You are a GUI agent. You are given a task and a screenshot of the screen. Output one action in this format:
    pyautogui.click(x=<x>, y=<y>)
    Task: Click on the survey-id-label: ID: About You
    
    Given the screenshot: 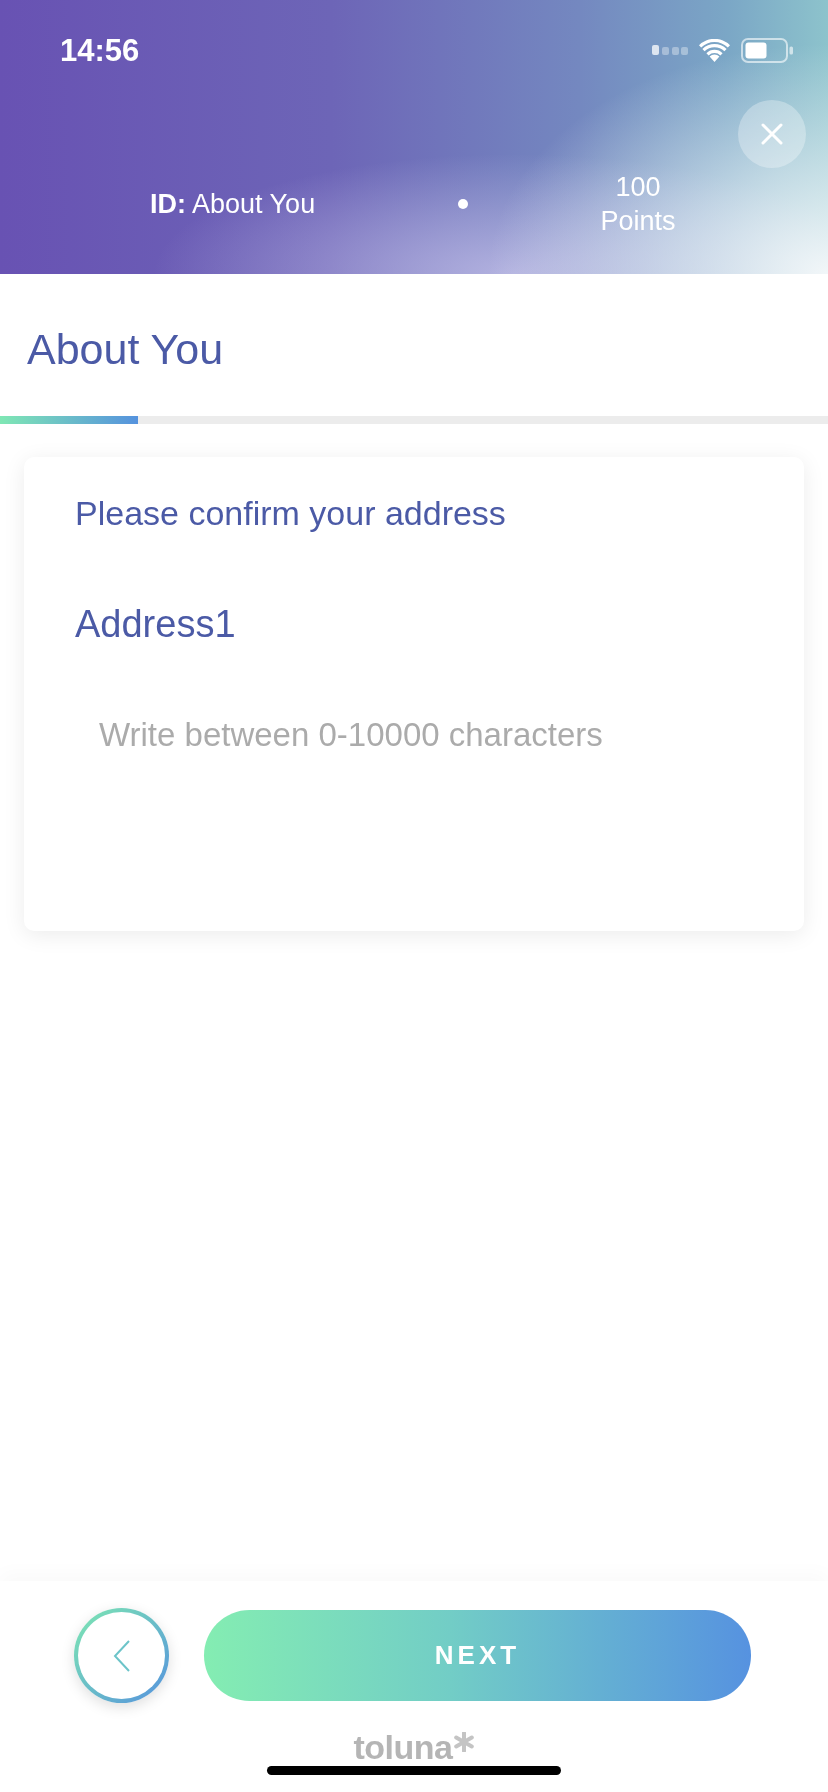 What is the action you would take?
    pyautogui.click(x=233, y=204)
    